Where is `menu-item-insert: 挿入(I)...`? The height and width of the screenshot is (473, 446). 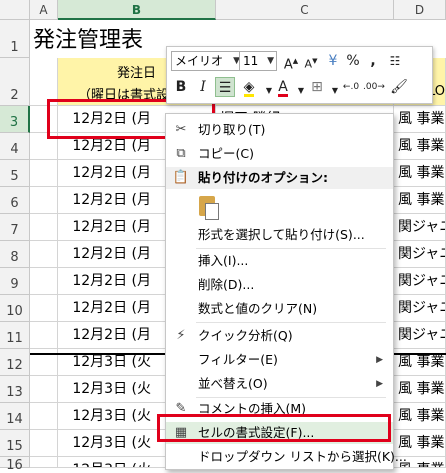 menu-item-insert: 挿入(I)... is located at coordinates (279, 261).